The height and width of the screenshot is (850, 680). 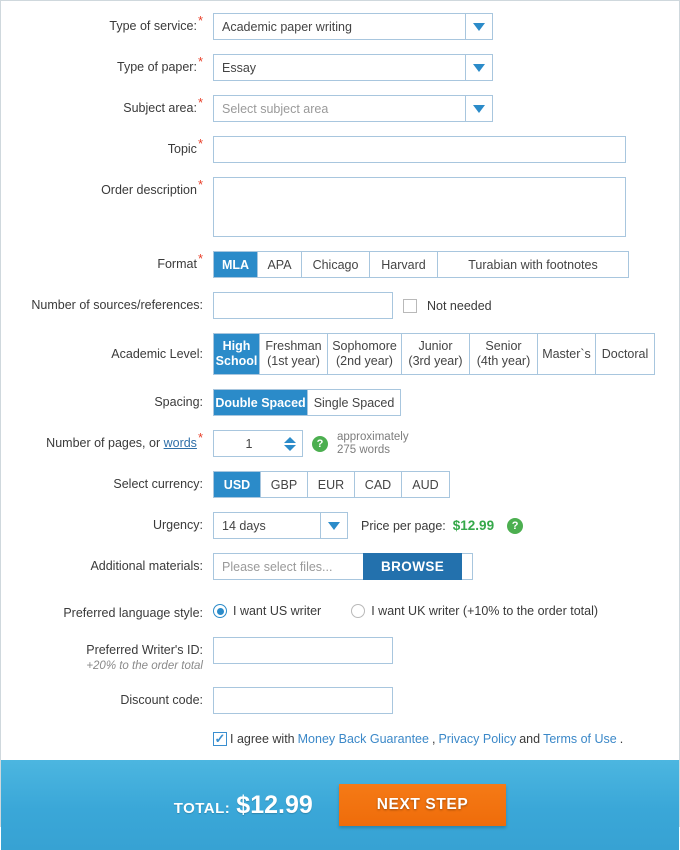 What do you see at coordinates (303, 650) in the screenshot?
I see `writer-id-input` at bounding box center [303, 650].